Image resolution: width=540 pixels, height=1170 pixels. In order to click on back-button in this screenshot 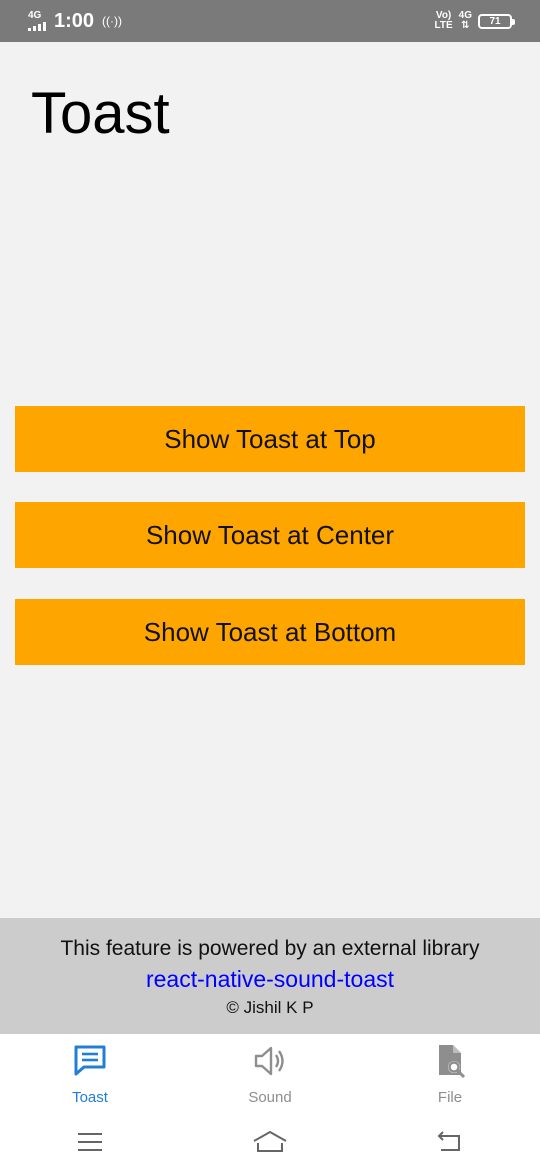, I will do `click(450, 1142)`.